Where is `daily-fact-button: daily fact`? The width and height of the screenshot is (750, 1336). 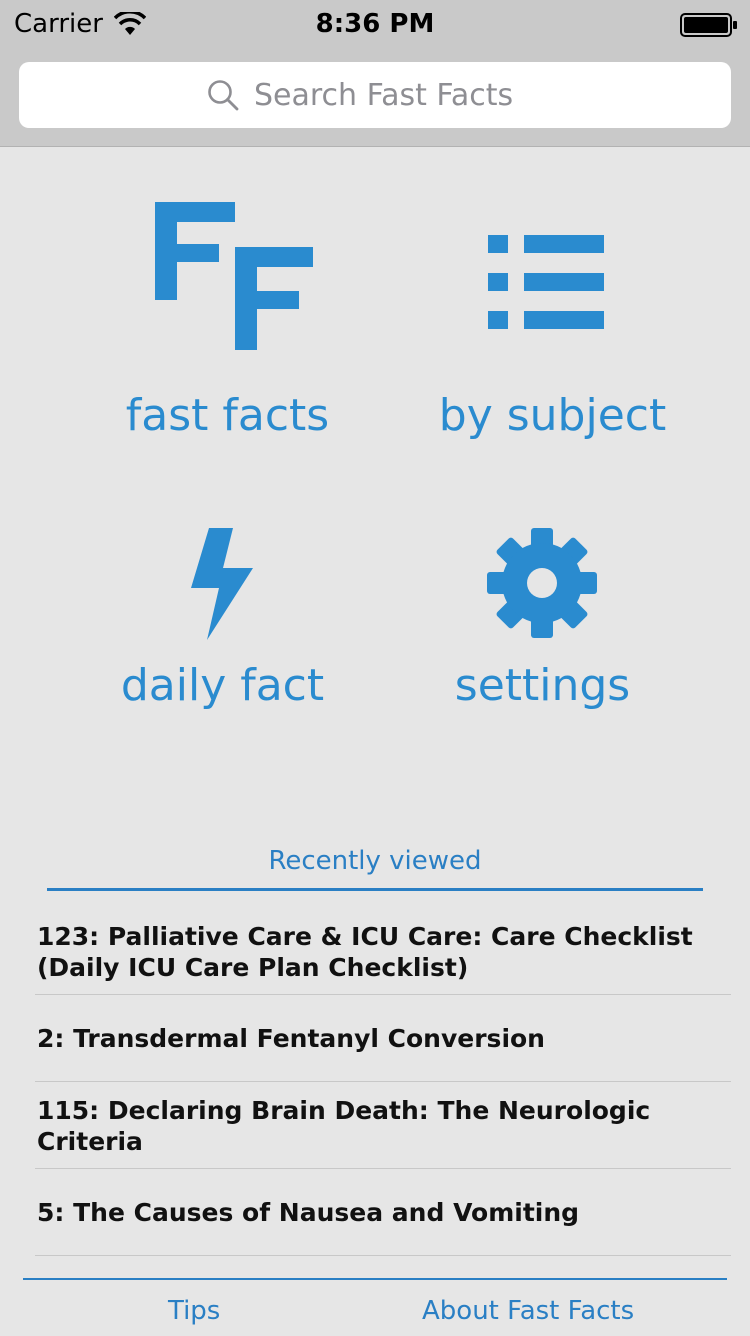 daily-fact-button: daily fact is located at coordinates (222, 620).